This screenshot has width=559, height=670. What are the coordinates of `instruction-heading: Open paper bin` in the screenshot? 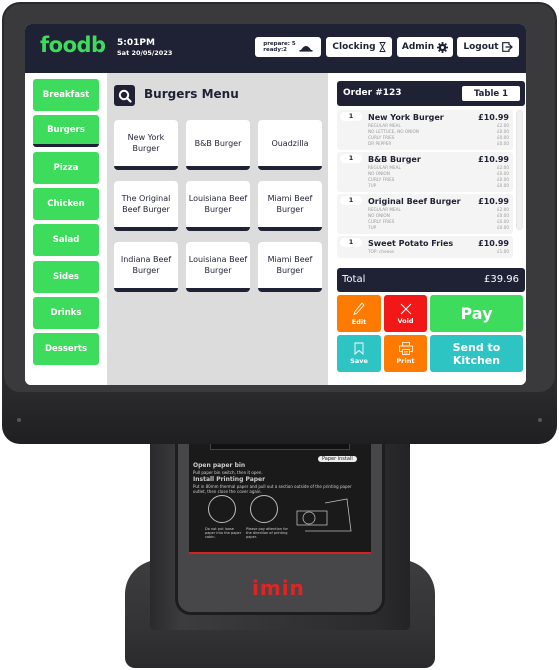 It's located at (219, 465).